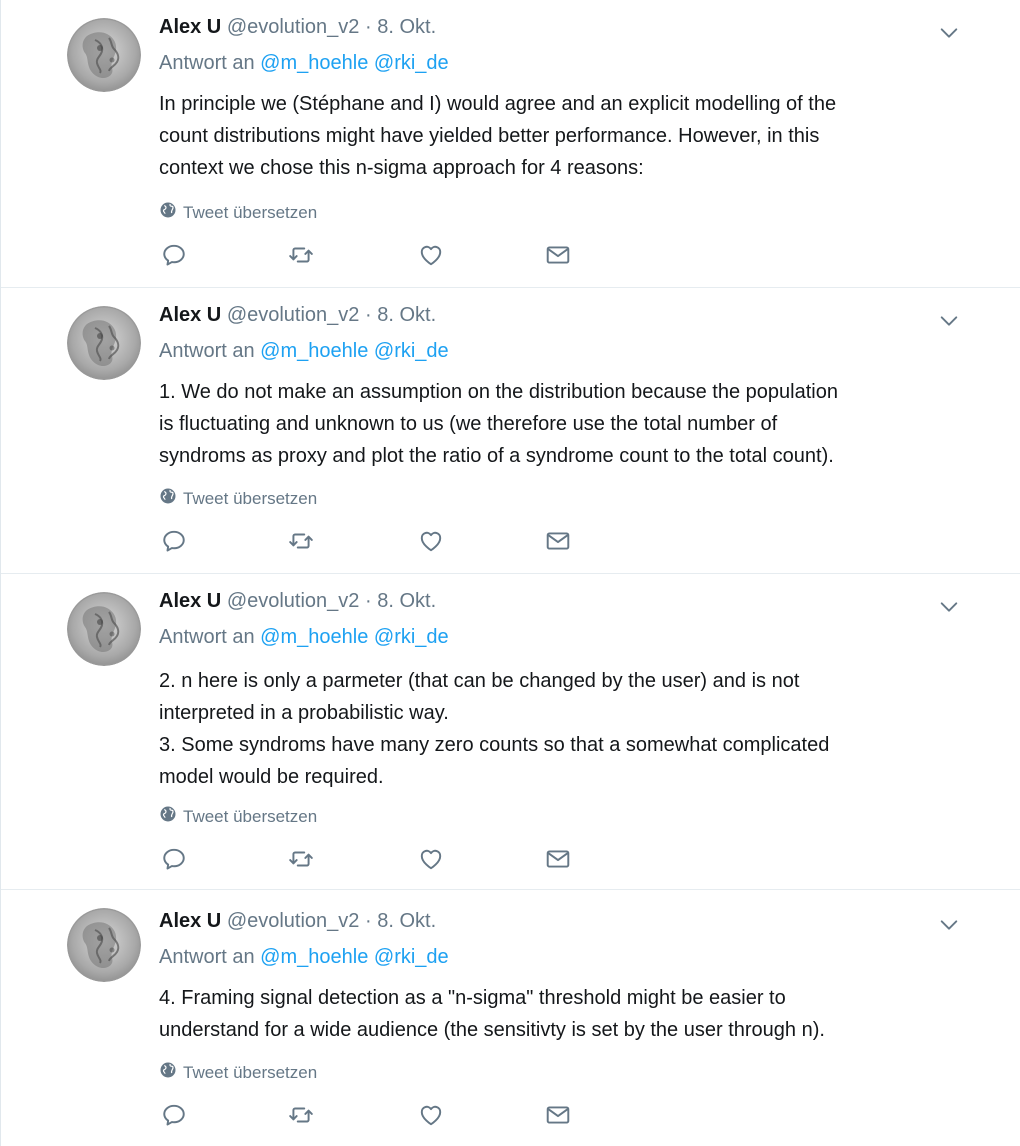  What do you see at coordinates (271, 777) in the screenshot?
I see `tweet-text-line: model would be required.` at bounding box center [271, 777].